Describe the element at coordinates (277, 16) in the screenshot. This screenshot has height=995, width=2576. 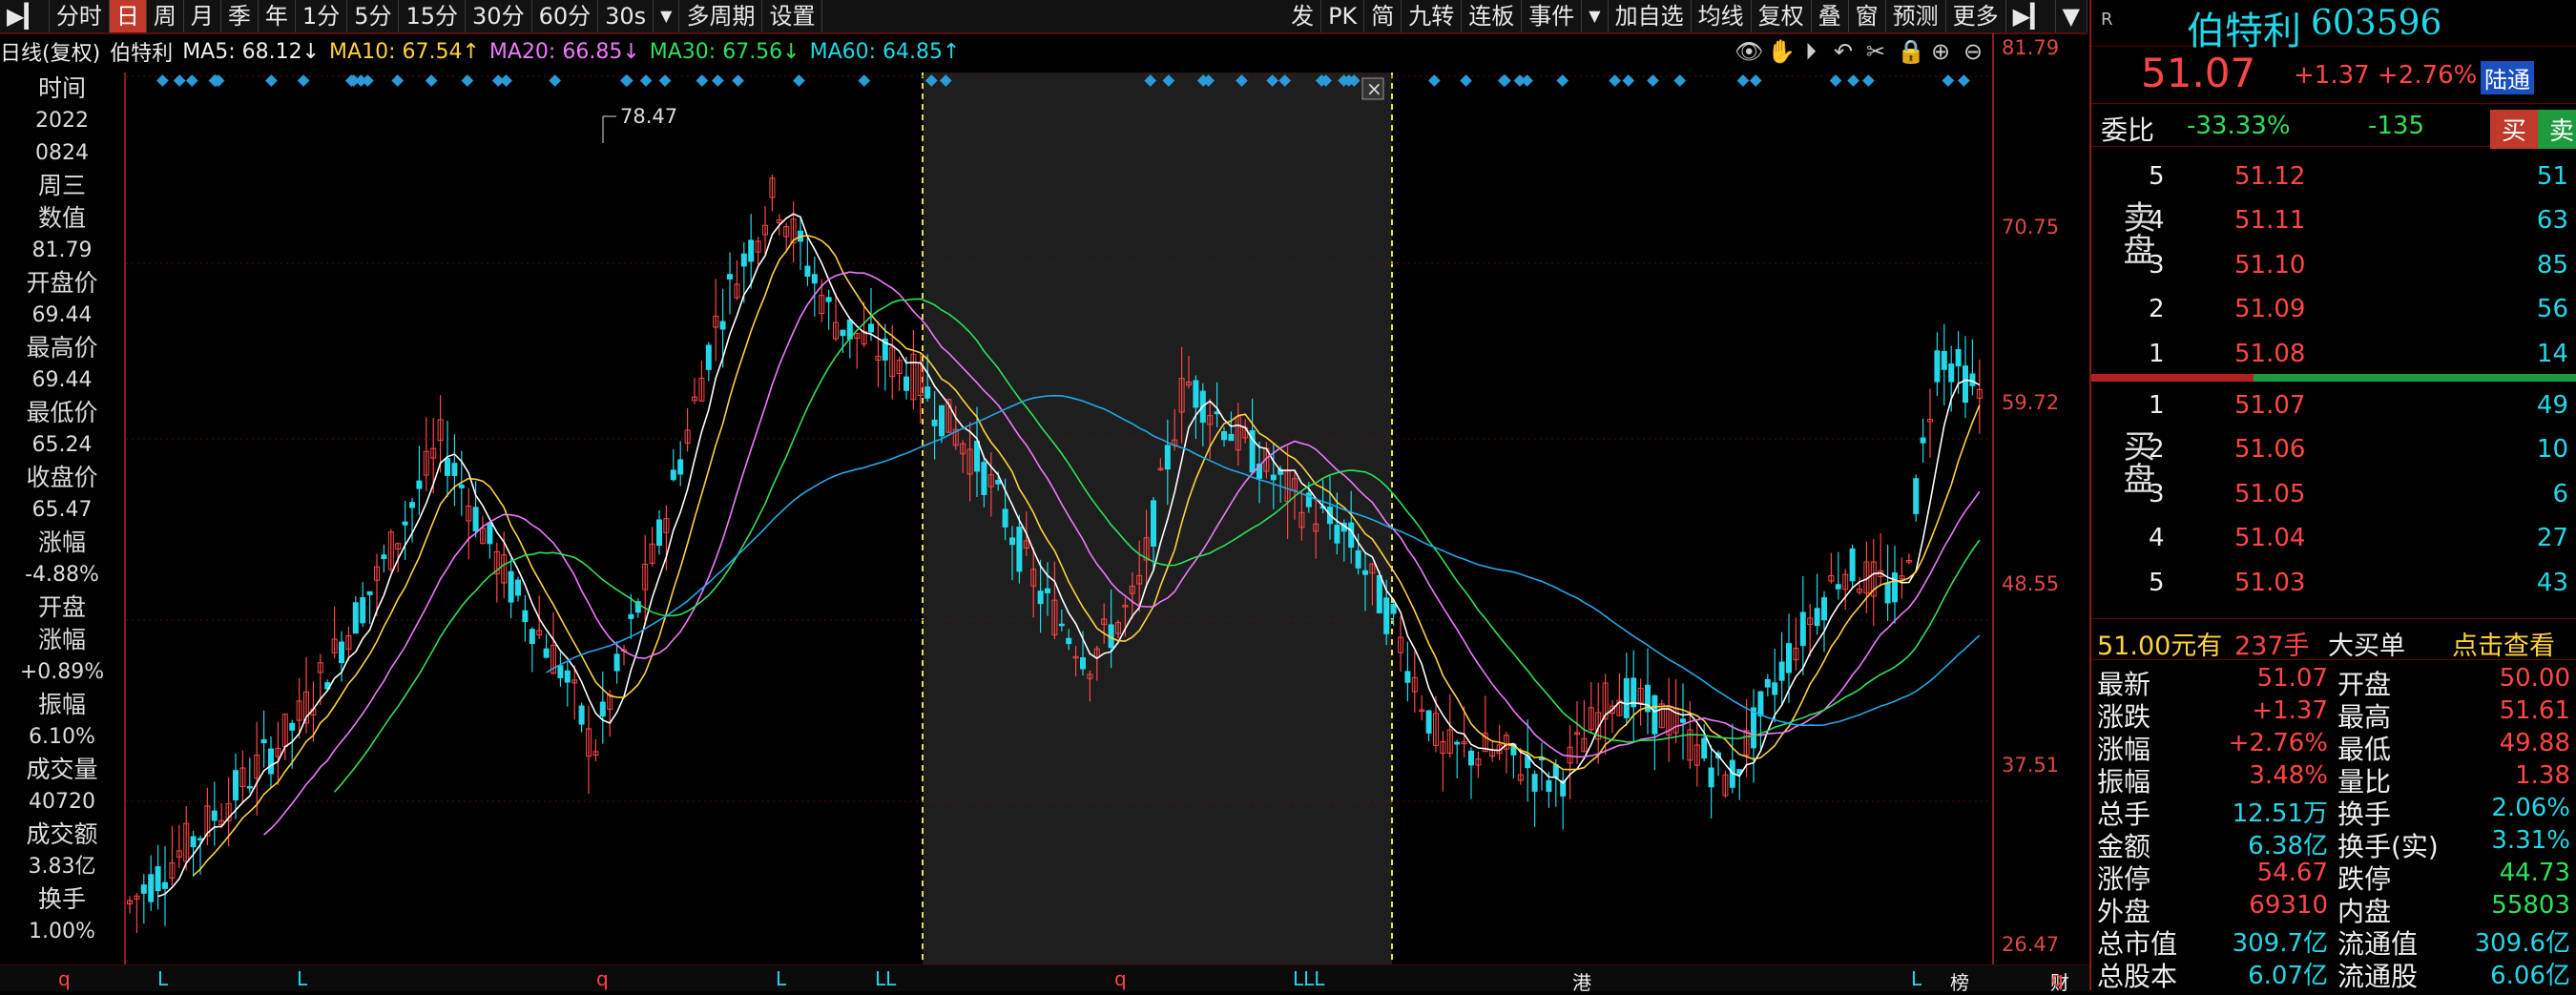
I see `period-tab-5: 年` at that location.